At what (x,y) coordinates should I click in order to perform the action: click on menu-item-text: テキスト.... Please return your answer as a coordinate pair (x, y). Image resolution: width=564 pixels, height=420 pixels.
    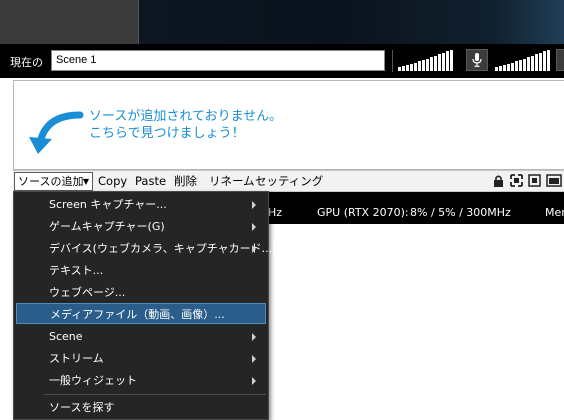
    Looking at the image, I should click on (141, 270).